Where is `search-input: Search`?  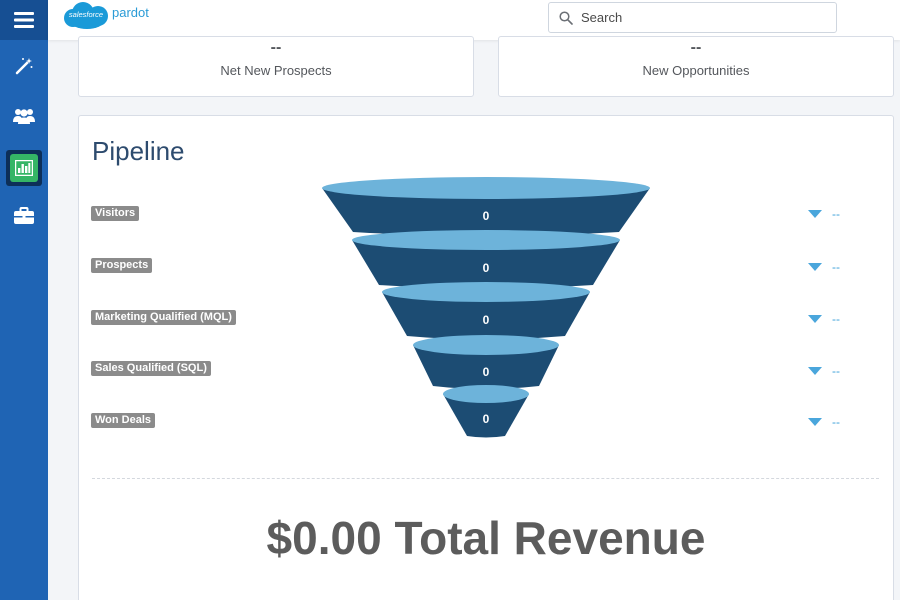 search-input: Search is located at coordinates (601, 17).